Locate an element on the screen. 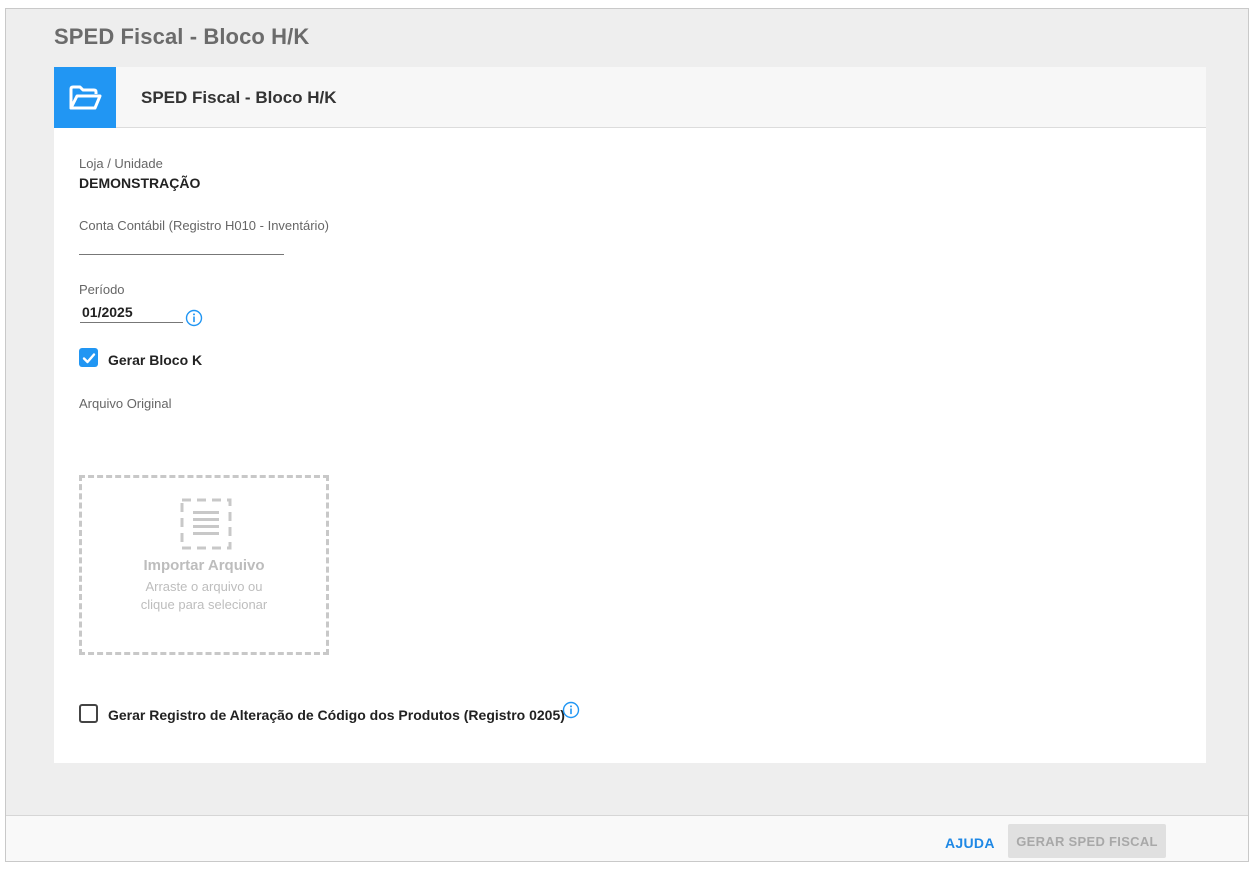 This screenshot has width=1254, height=876. registro-0205-info-icon is located at coordinates (571, 710).